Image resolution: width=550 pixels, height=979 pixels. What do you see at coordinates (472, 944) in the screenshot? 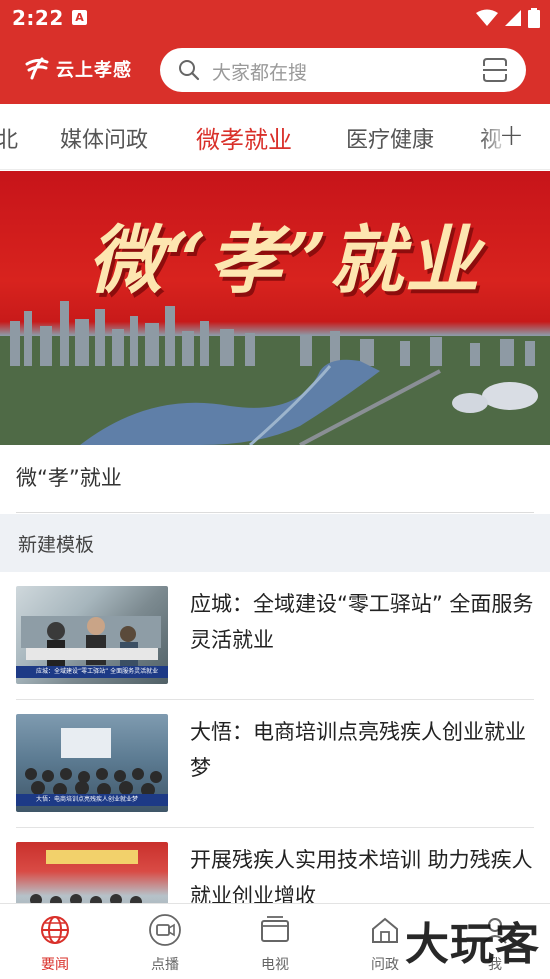
I see `watermark: 大玩客` at bounding box center [472, 944].